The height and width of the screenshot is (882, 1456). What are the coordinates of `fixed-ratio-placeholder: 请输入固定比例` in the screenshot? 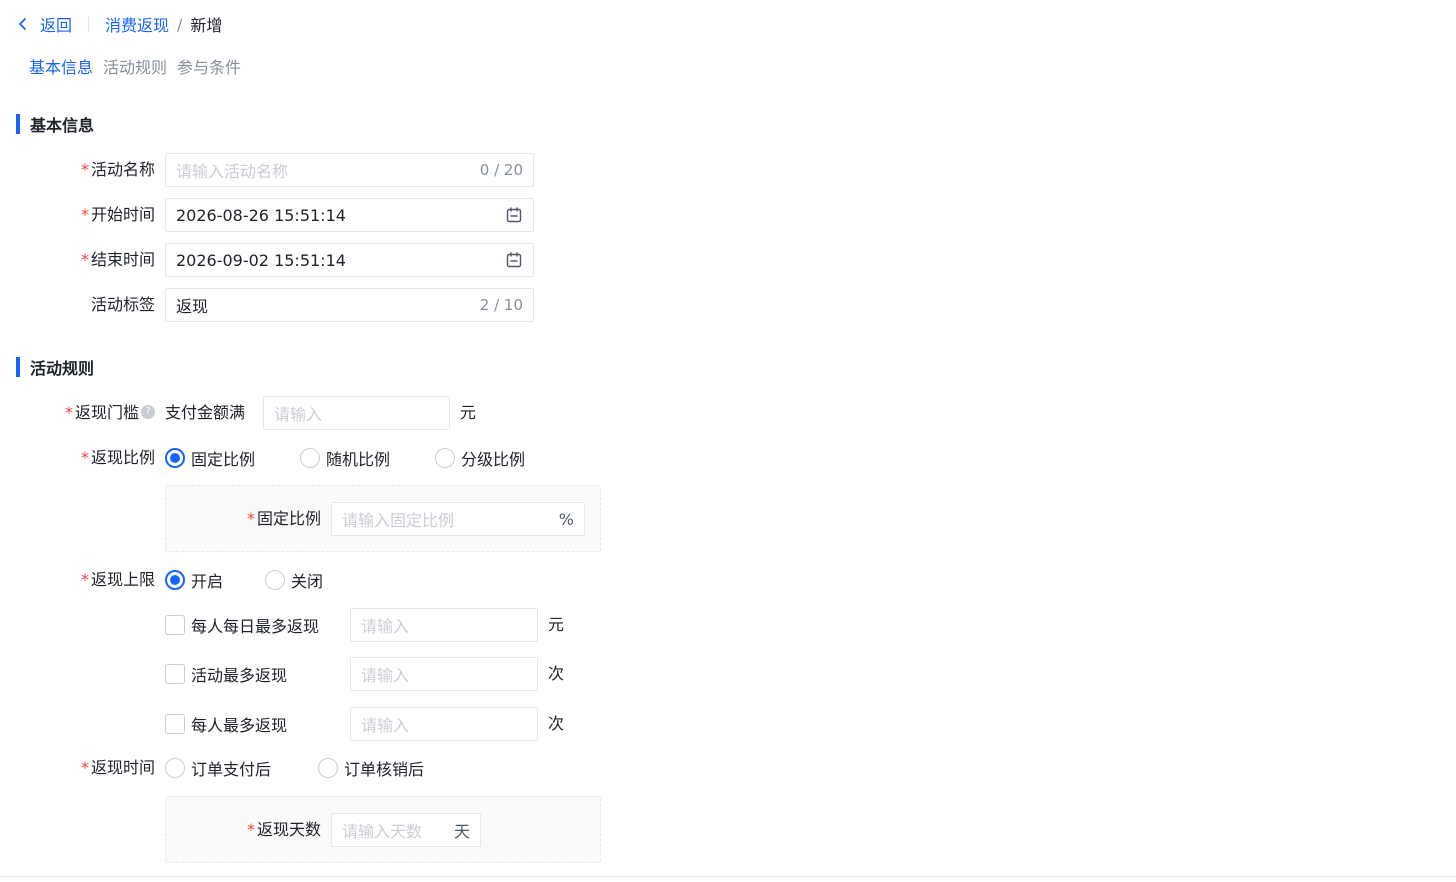 It's located at (398, 520).